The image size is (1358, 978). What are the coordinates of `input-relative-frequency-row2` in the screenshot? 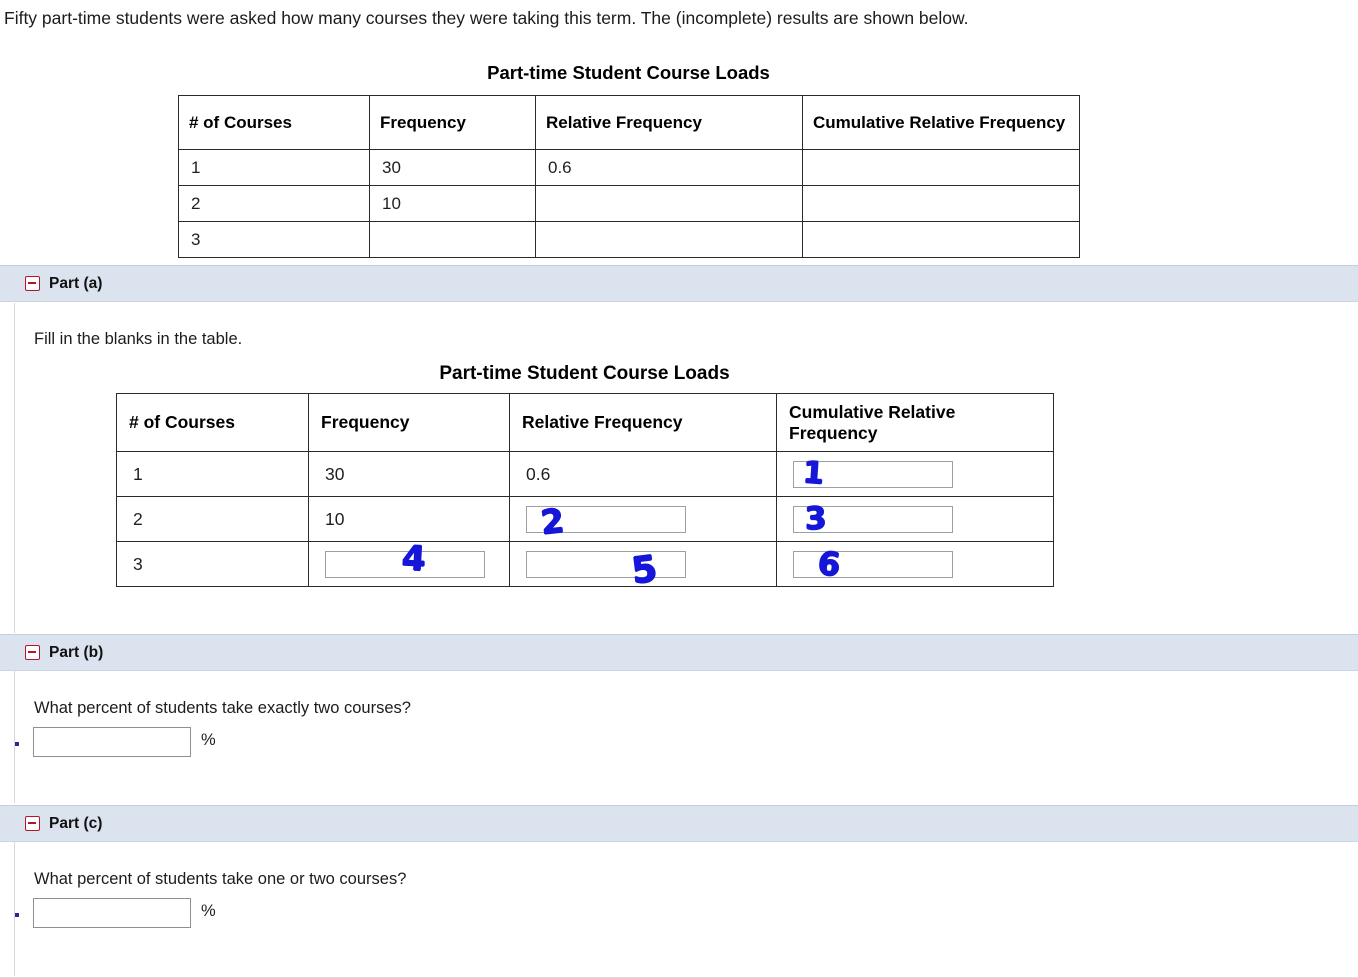 It's located at (606, 519).